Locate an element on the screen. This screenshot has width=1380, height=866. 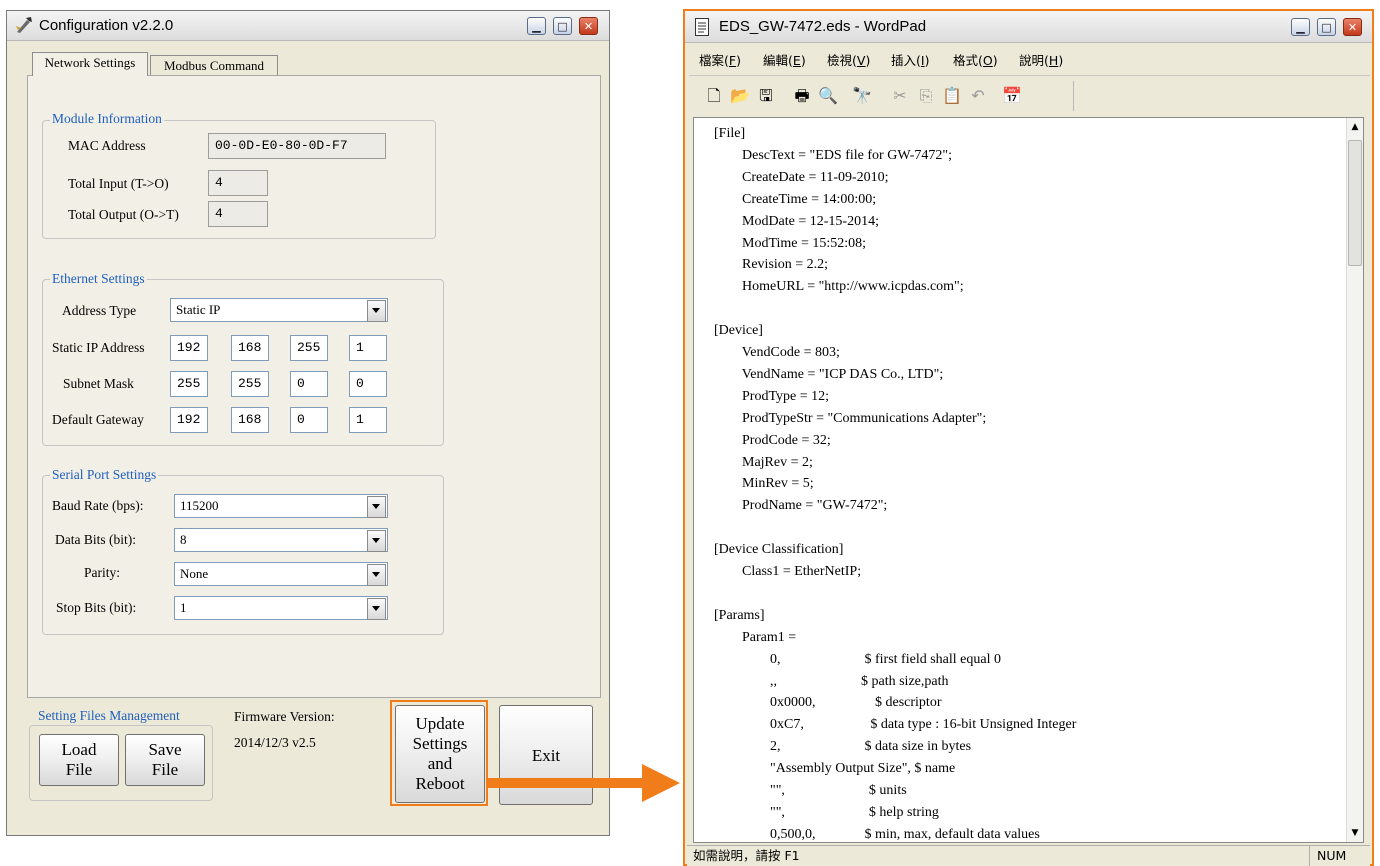
menu-view: 檢視(V) is located at coordinates (848, 59).